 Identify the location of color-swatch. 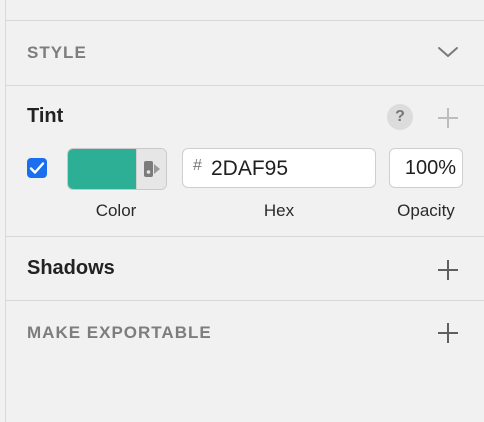
(117, 169).